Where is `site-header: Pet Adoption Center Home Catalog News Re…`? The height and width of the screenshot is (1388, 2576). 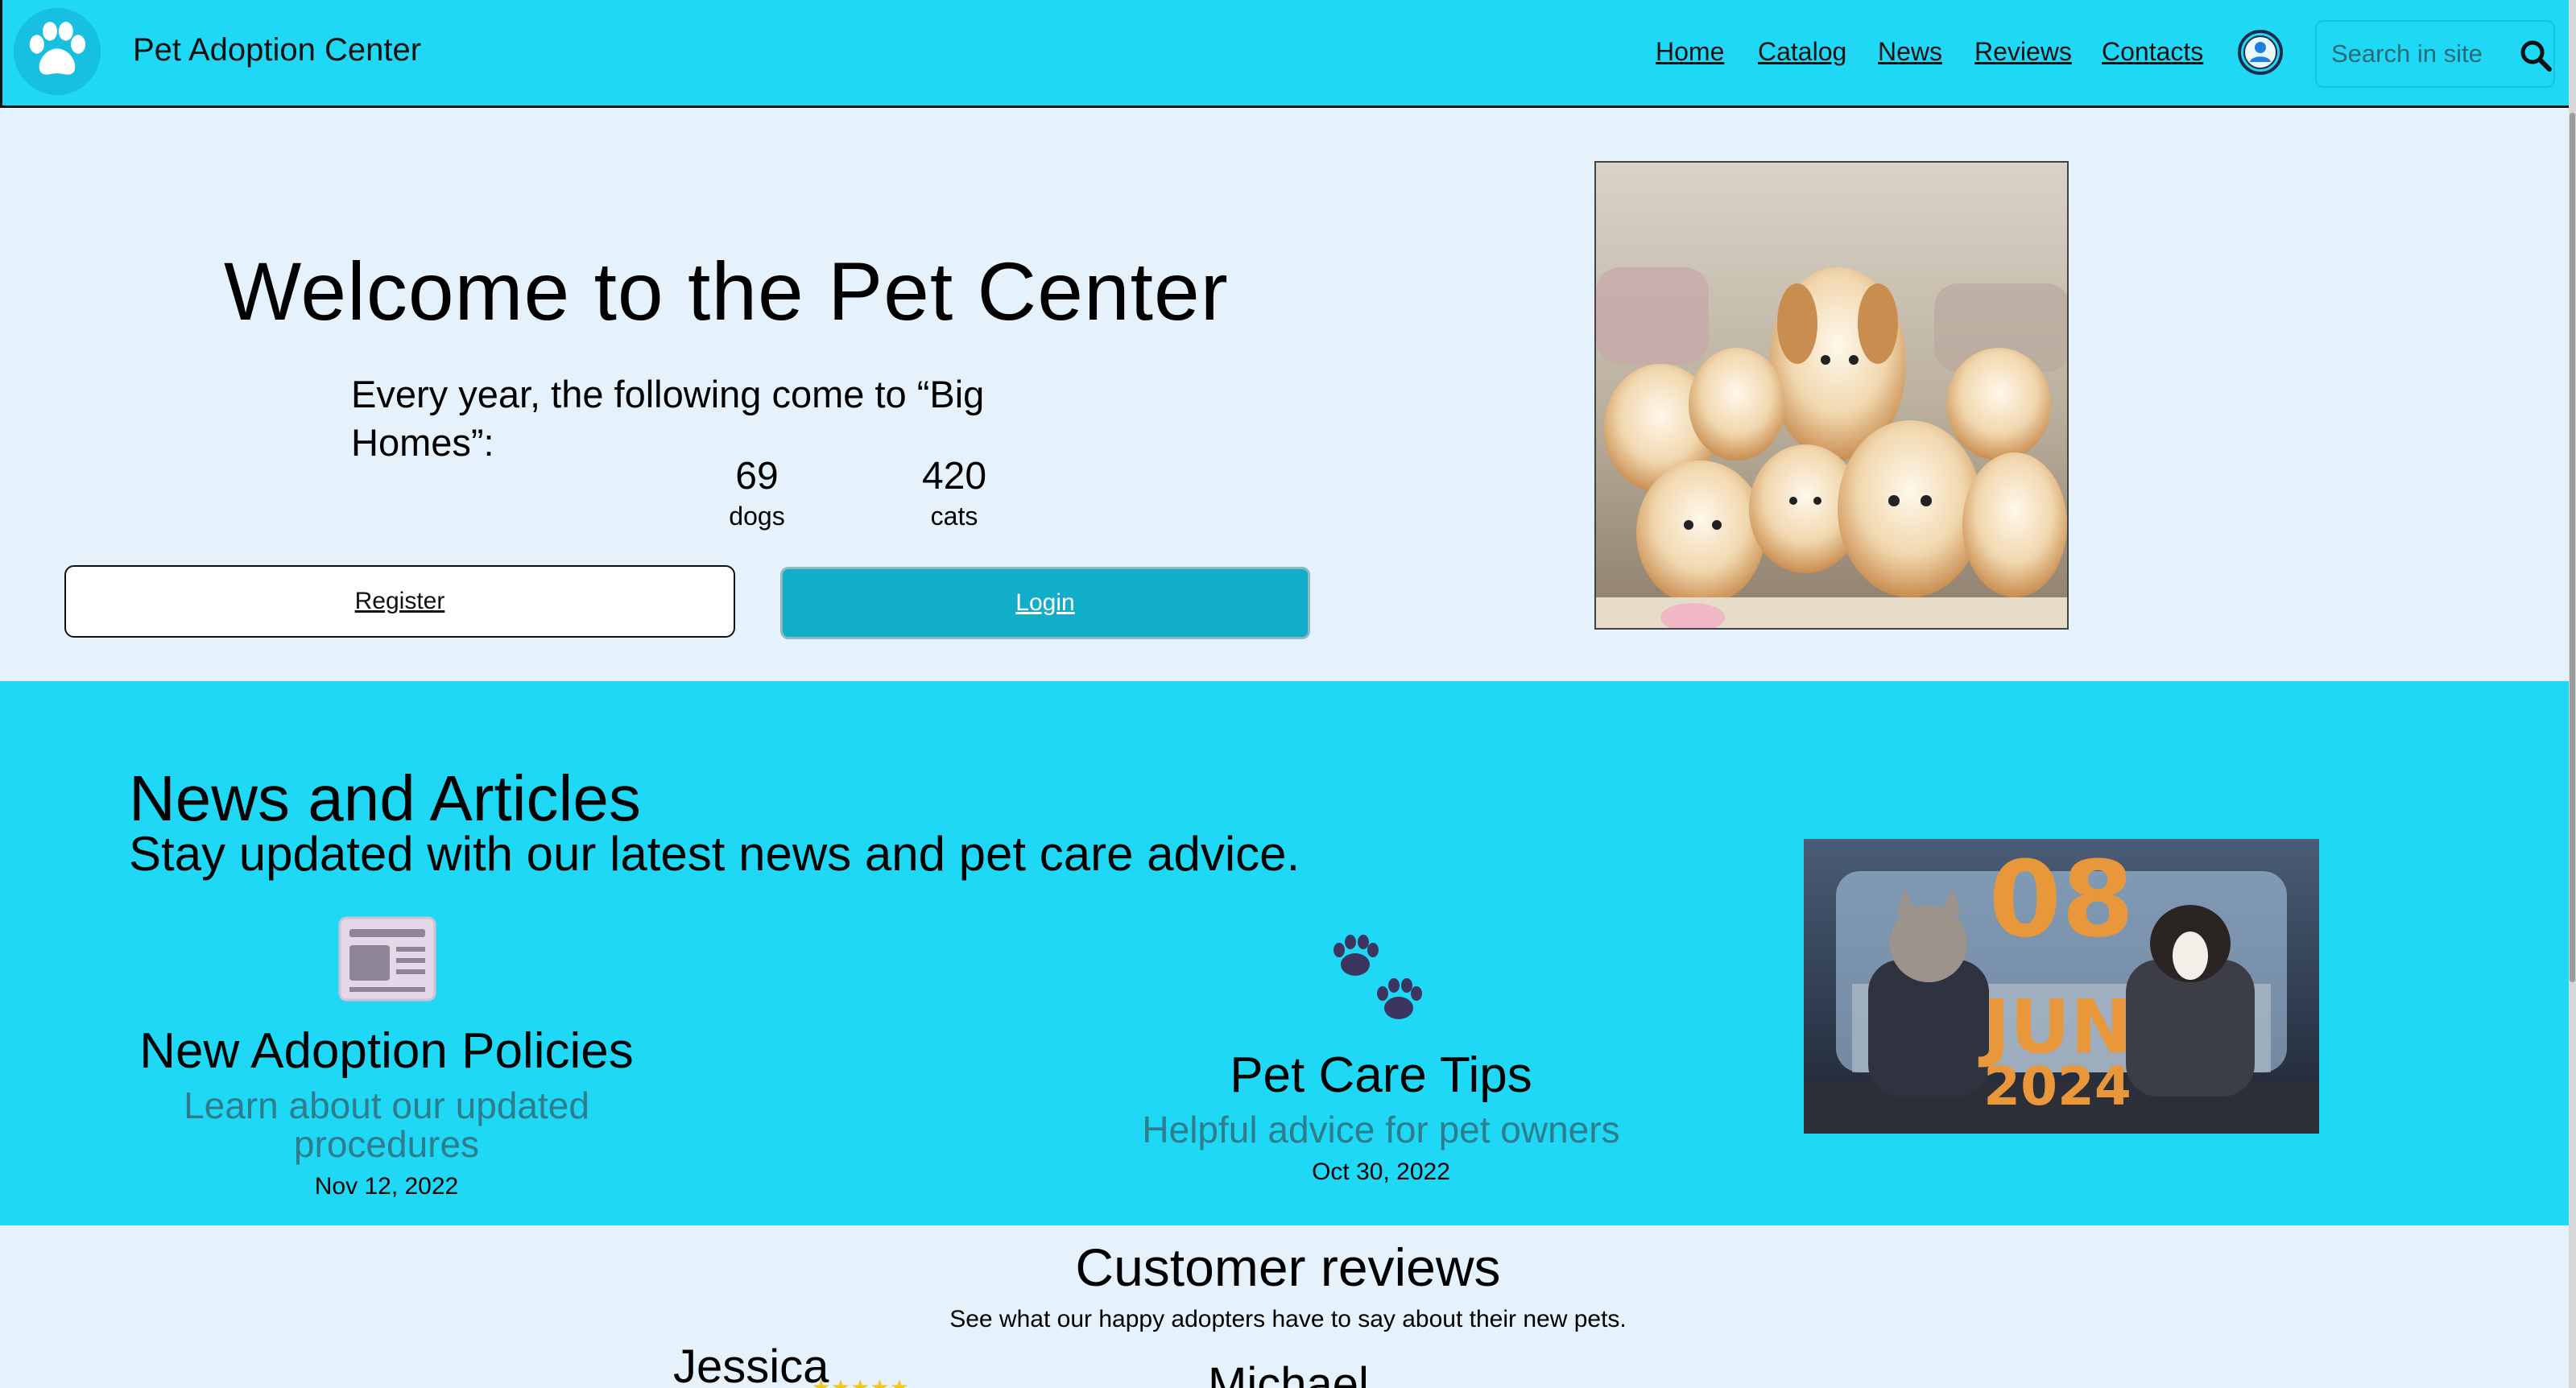 site-header: Pet Adoption Center Home Catalog News Re… is located at coordinates (1288, 54).